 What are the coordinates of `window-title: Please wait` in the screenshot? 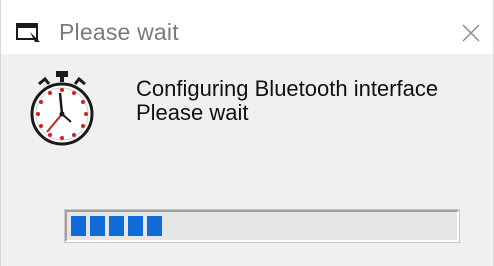 It's located at (119, 32).